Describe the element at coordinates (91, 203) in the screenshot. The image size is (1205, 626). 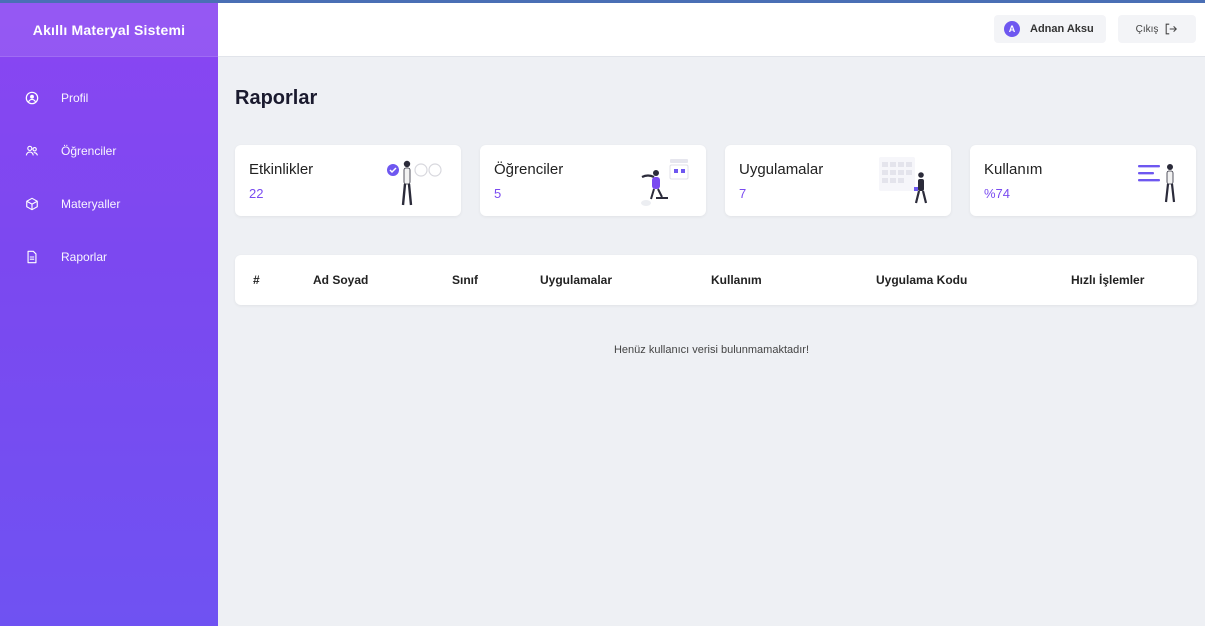
I see `sidebar-item-label: Materyaller` at that location.